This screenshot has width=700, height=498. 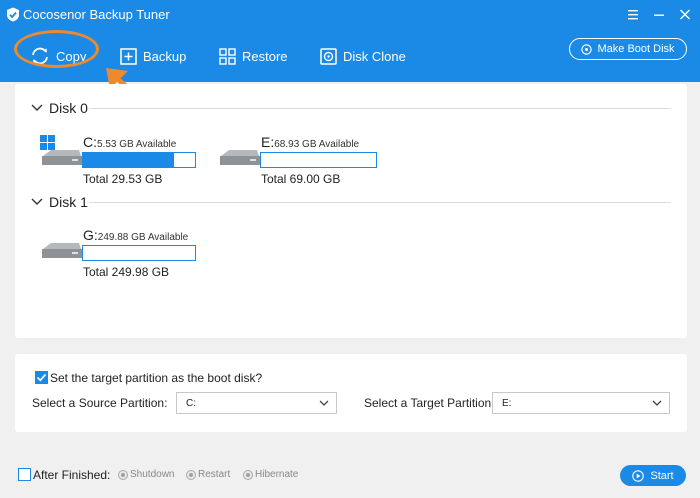 I want to click on minimize-button, so click(x=659, y=15).